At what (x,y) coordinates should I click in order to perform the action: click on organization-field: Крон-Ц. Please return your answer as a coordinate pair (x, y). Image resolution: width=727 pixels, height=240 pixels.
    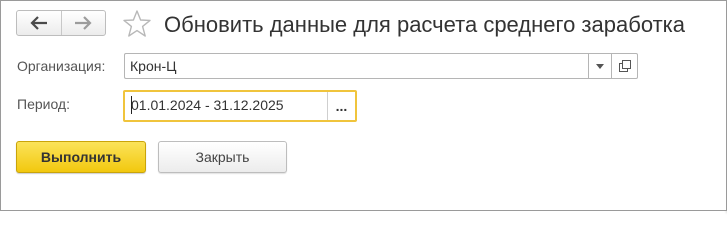
    Looking at the image, I should click on (381, 66).